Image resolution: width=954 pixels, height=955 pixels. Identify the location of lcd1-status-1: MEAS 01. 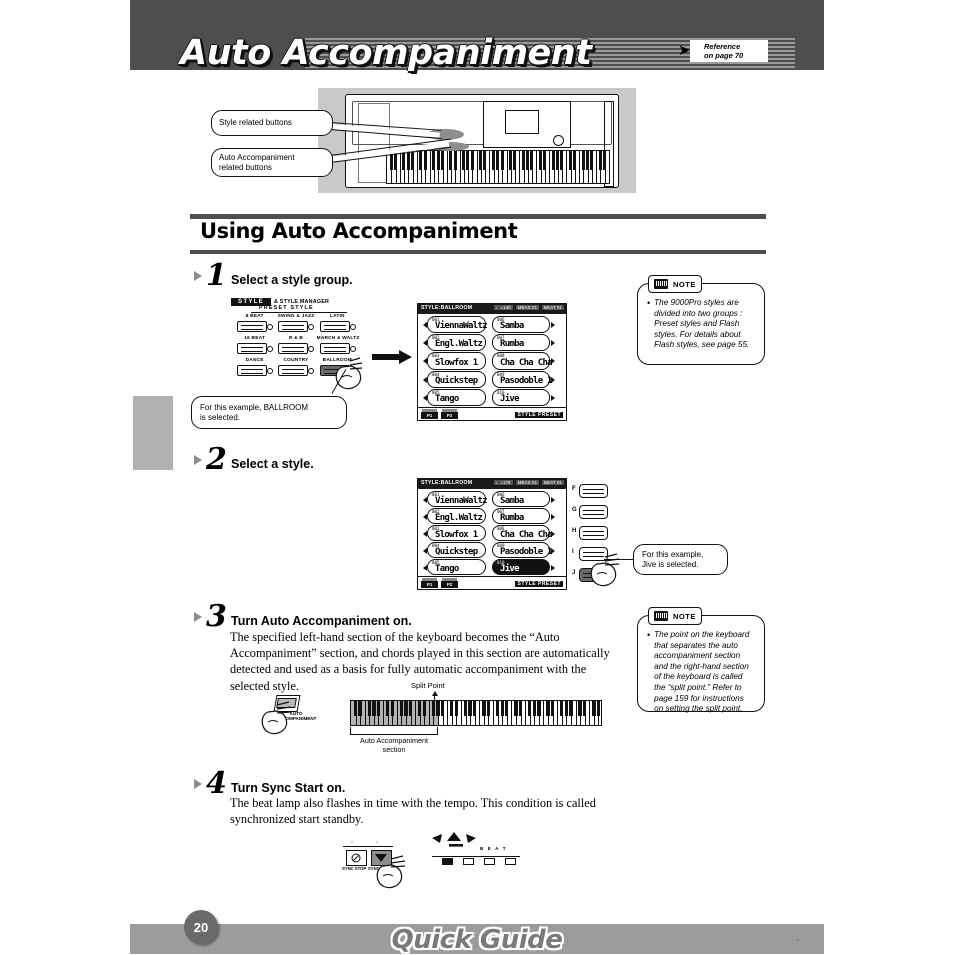
(527, 307).